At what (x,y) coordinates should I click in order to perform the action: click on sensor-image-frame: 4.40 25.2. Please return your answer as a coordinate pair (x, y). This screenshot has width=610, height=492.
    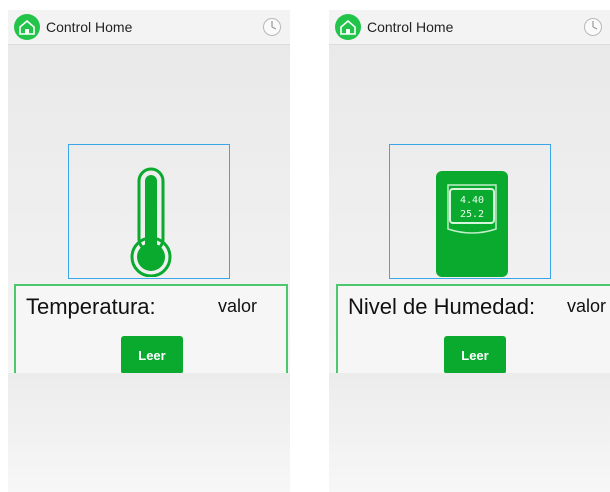
    Looking at the image, I should click on (470, 211).